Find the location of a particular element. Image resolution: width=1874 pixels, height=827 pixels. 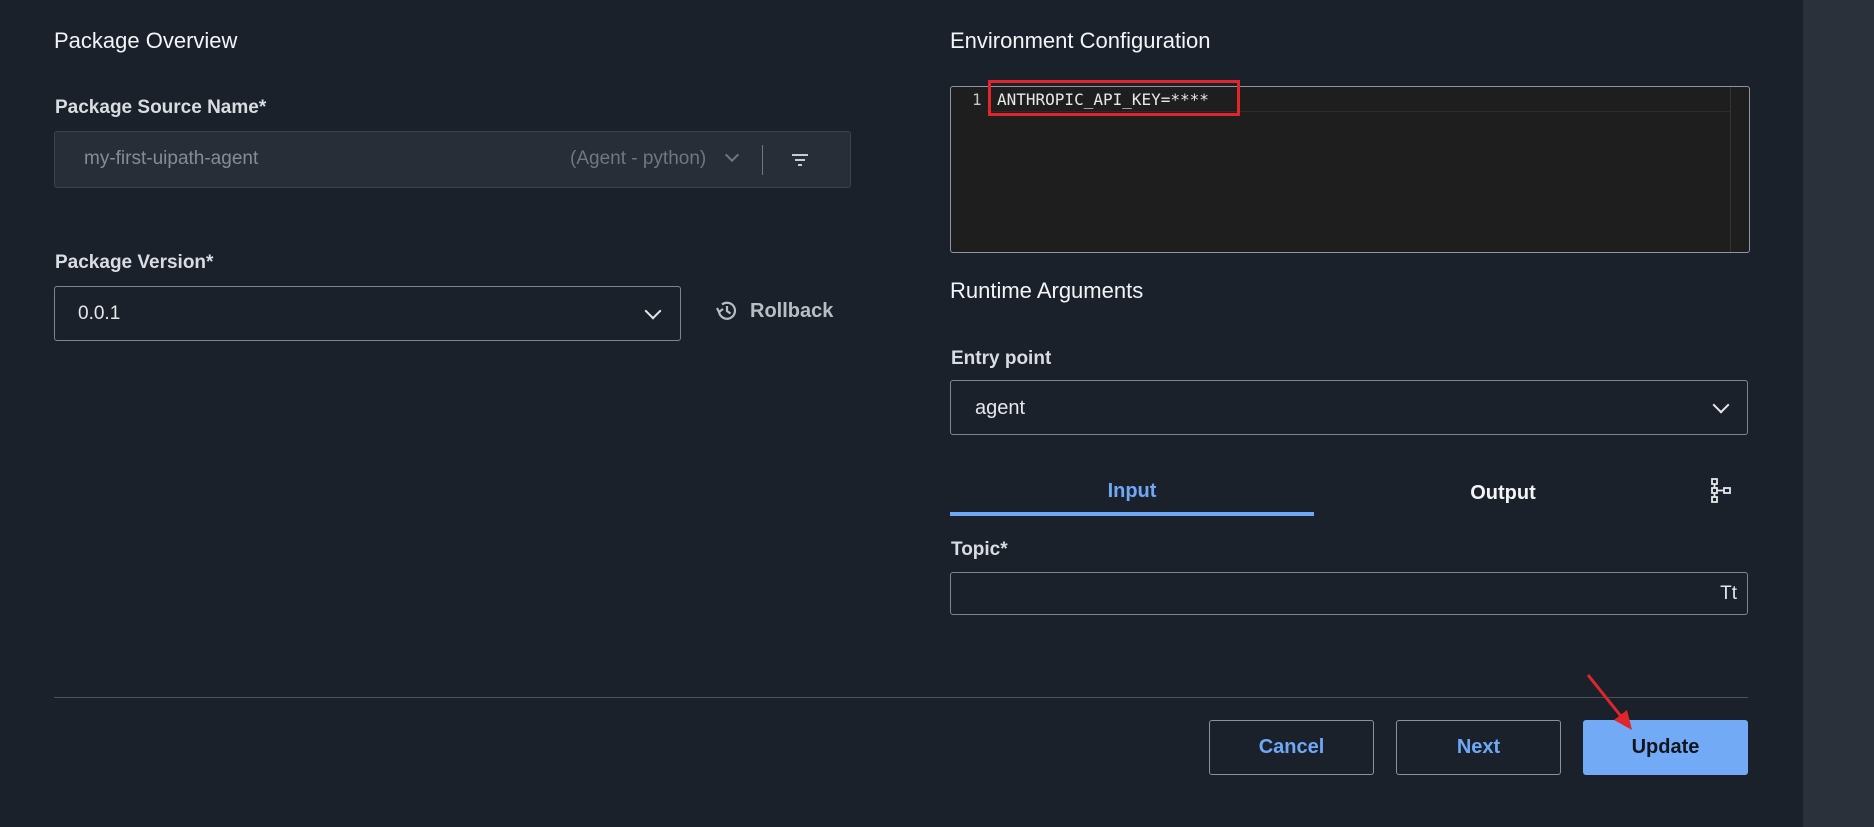

divider is located at coordinates (762, 160).